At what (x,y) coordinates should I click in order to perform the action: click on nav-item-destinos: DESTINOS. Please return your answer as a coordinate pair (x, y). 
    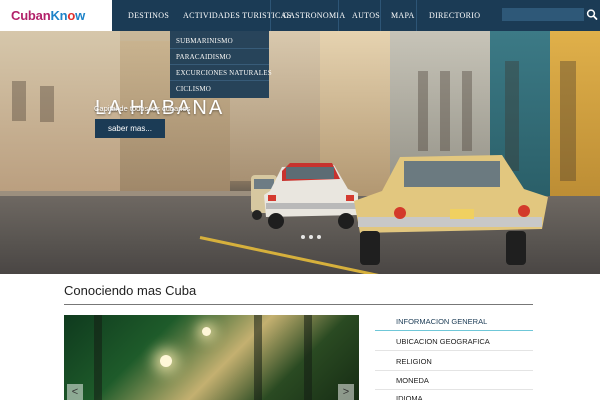
    Looking at the image, I should click on (148, 15).